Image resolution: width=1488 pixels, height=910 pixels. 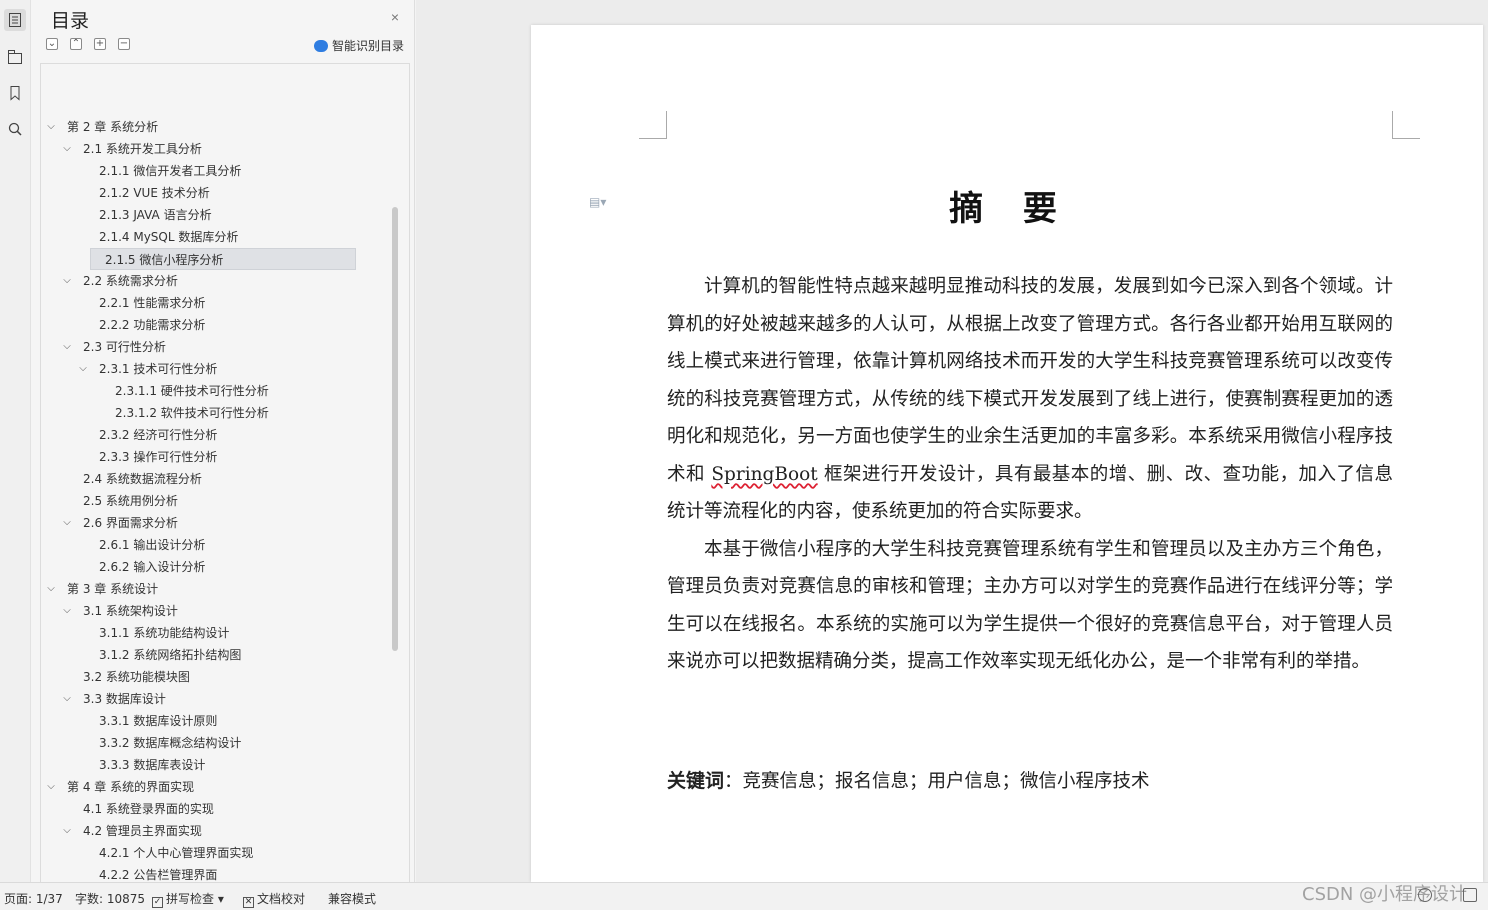 I want to click on toc-item: ⌵ 4.2 管理员主界面实现, so click(x=216, y=831).